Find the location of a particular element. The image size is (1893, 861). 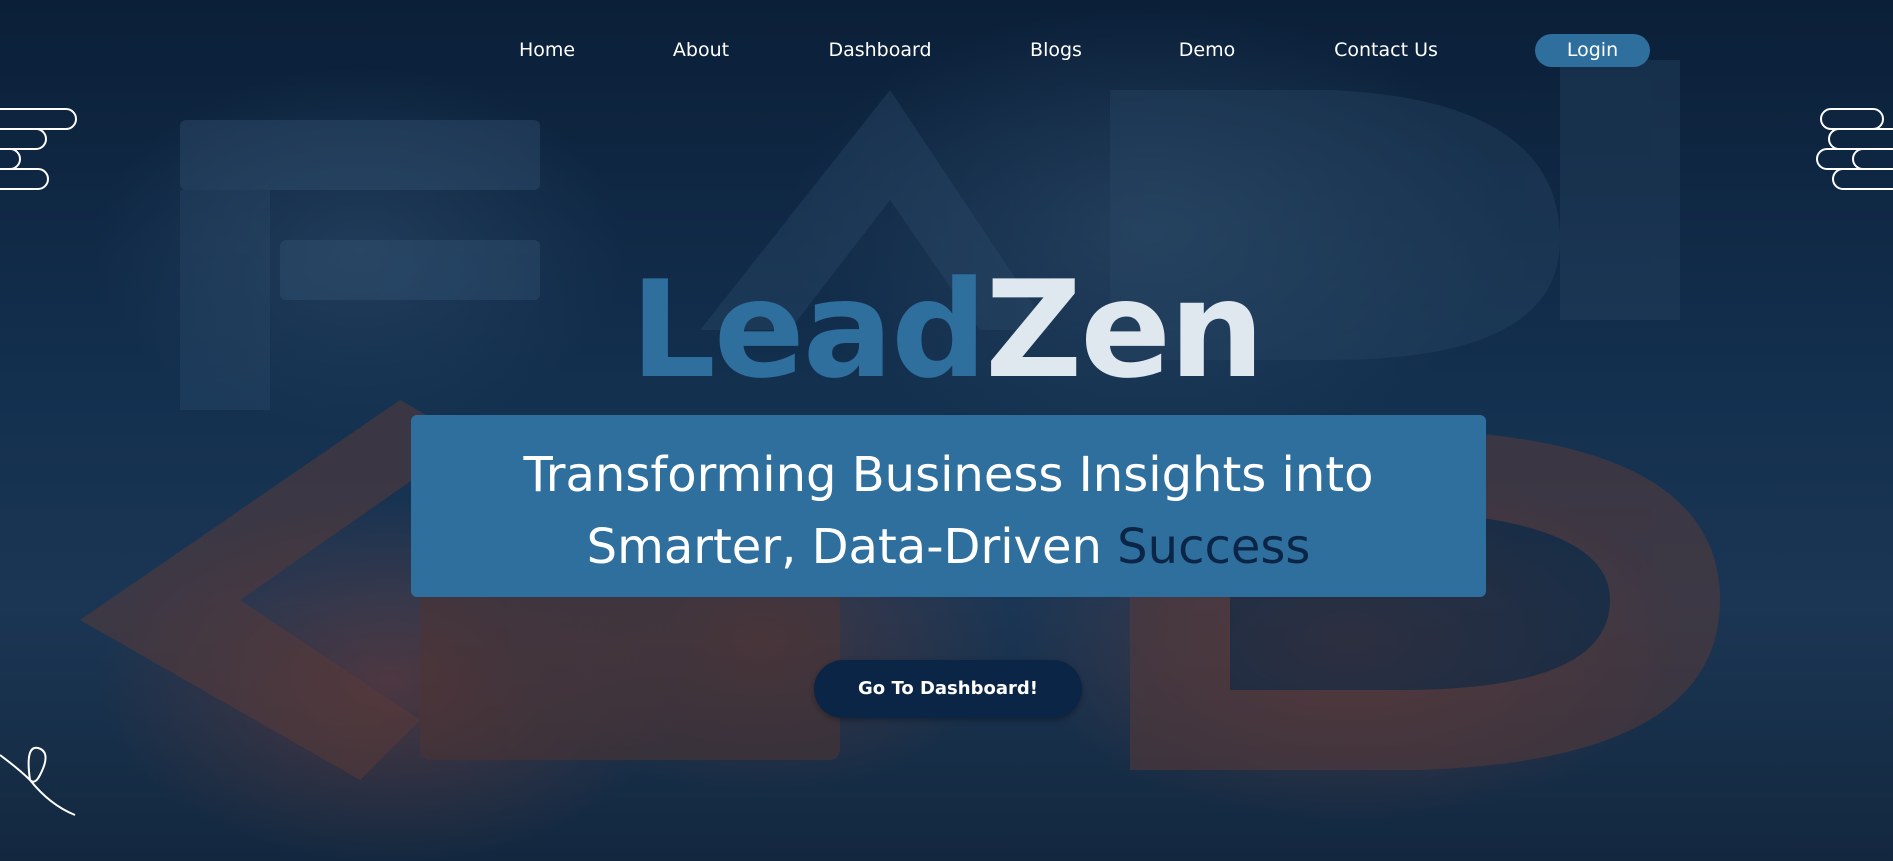

tagline-line-2-text: Smarter, Data-Driven is located at coordinates (852, 547).